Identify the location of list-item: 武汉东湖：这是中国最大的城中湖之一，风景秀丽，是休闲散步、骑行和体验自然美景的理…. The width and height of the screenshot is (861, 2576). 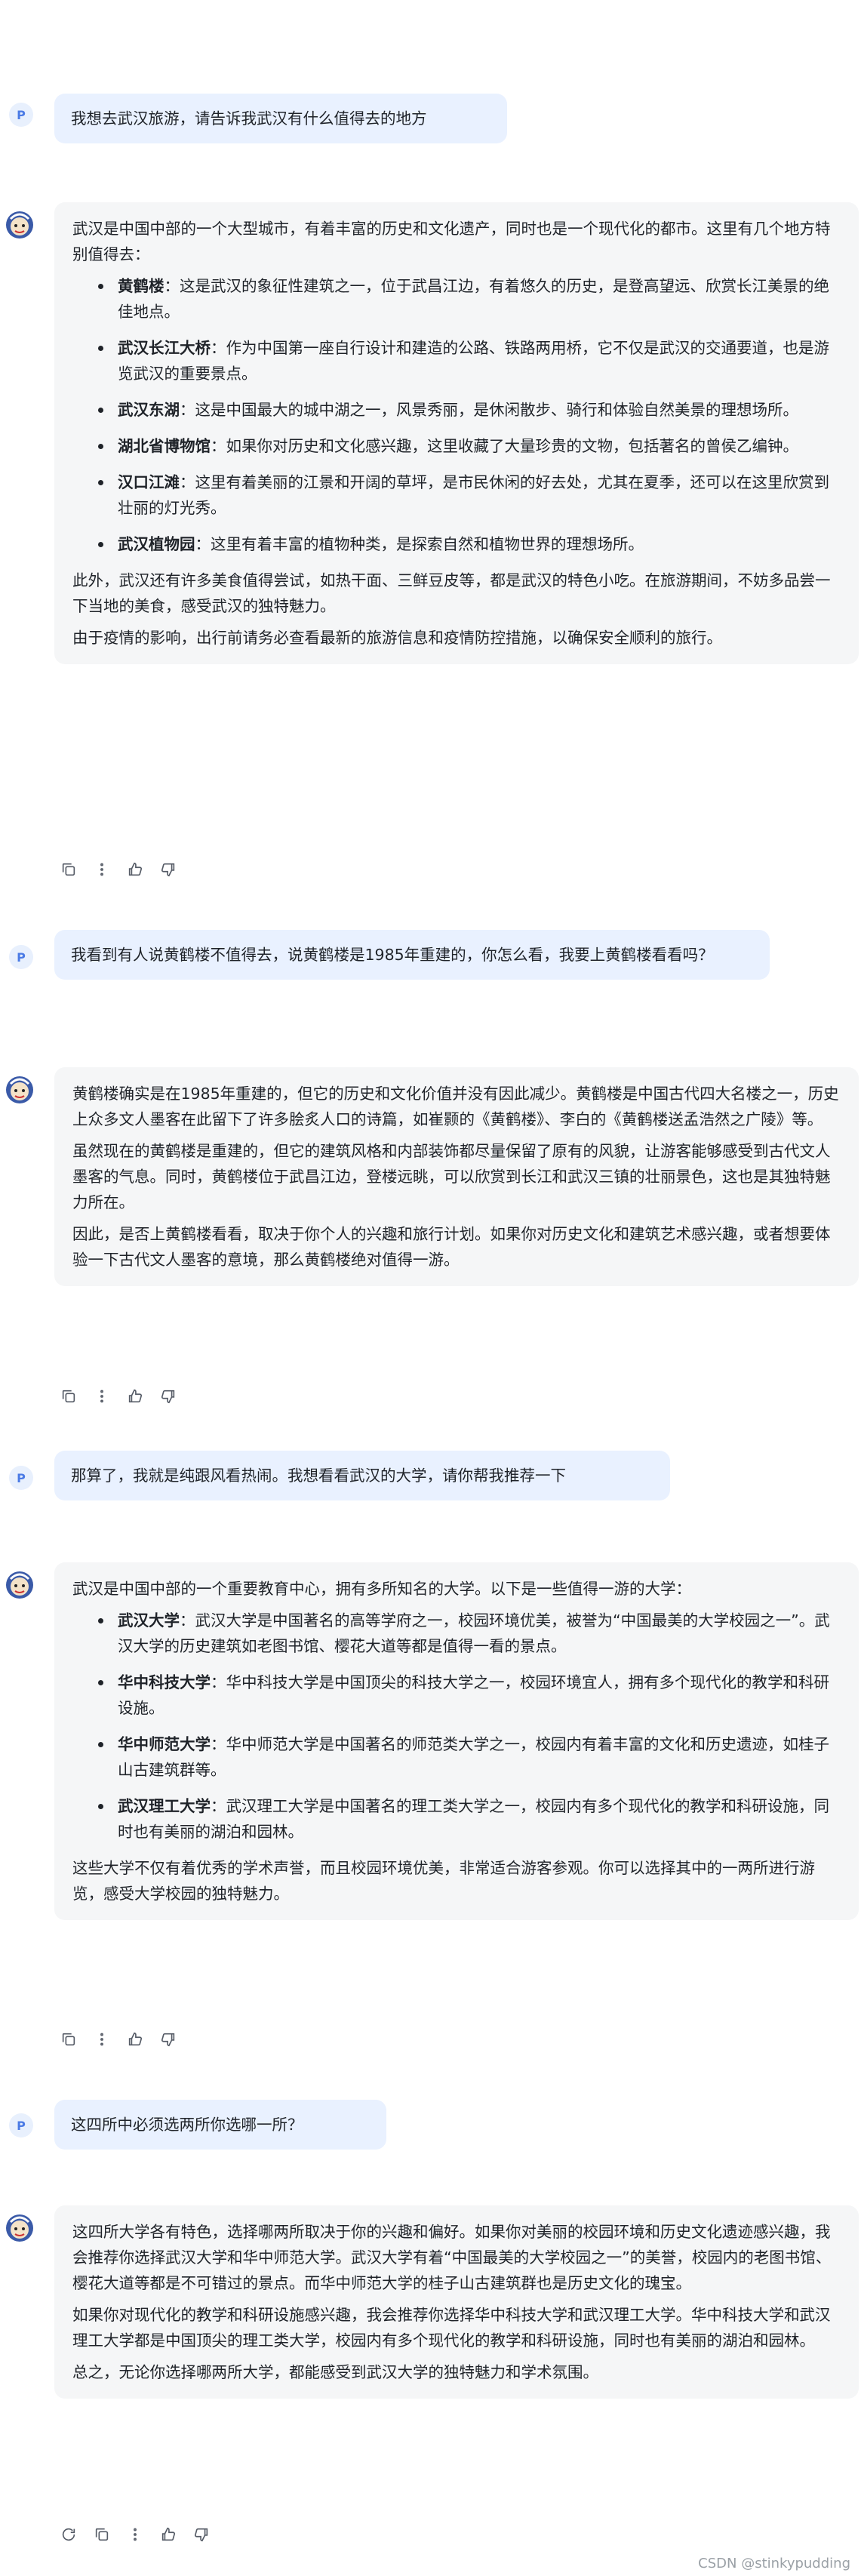
(469, 410).